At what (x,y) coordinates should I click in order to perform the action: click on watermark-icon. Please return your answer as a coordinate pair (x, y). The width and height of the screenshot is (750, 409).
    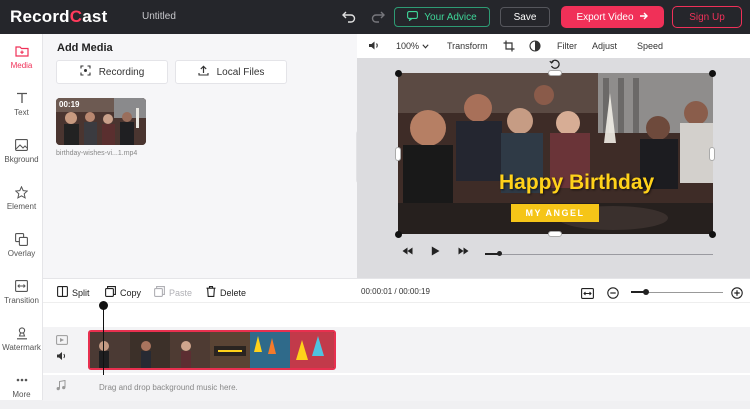
    Looking at the image, I should click on (22, 333).